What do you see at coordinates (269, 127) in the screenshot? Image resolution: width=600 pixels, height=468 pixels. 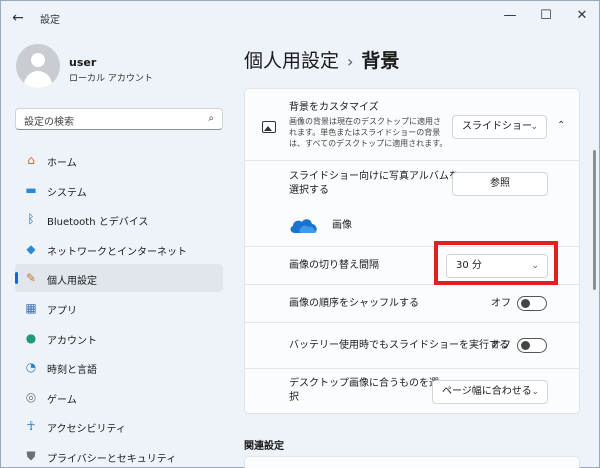 I see `picture-icon` at bounding box center [269, 127].